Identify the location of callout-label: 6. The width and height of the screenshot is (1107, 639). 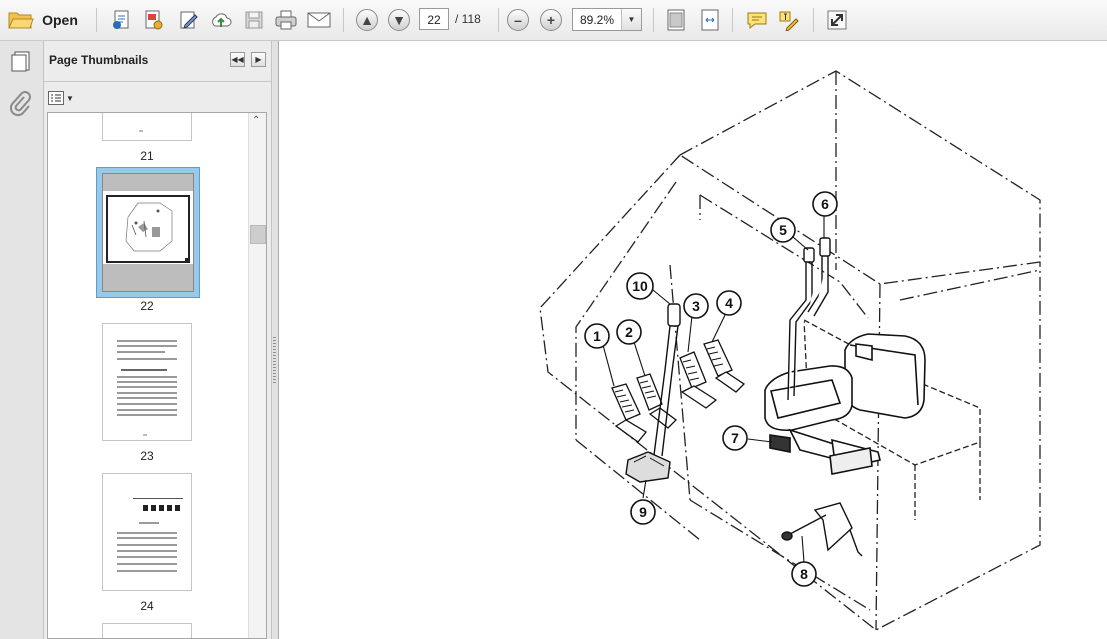
(825, 204).